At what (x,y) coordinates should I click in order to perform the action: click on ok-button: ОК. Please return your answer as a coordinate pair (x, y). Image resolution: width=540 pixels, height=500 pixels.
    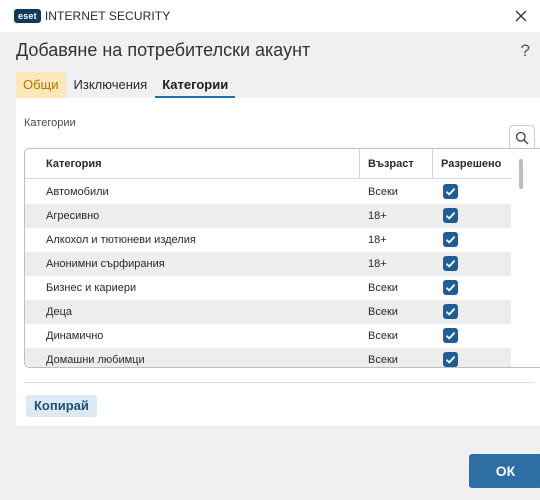
    Looking at the image, I should click on (504, 471).